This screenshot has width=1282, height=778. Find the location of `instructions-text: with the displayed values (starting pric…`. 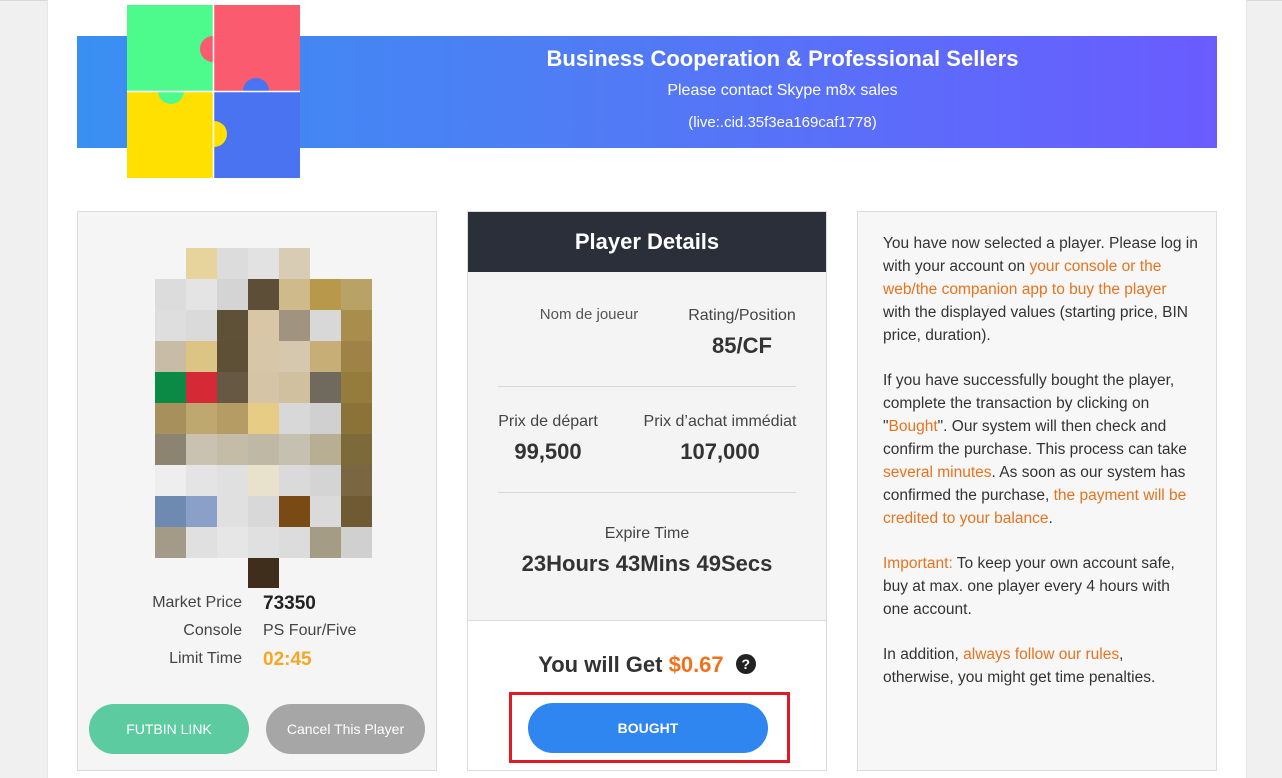

instructions-text: with the displayed values (starting pric… is located at coordinates (1035, 324).